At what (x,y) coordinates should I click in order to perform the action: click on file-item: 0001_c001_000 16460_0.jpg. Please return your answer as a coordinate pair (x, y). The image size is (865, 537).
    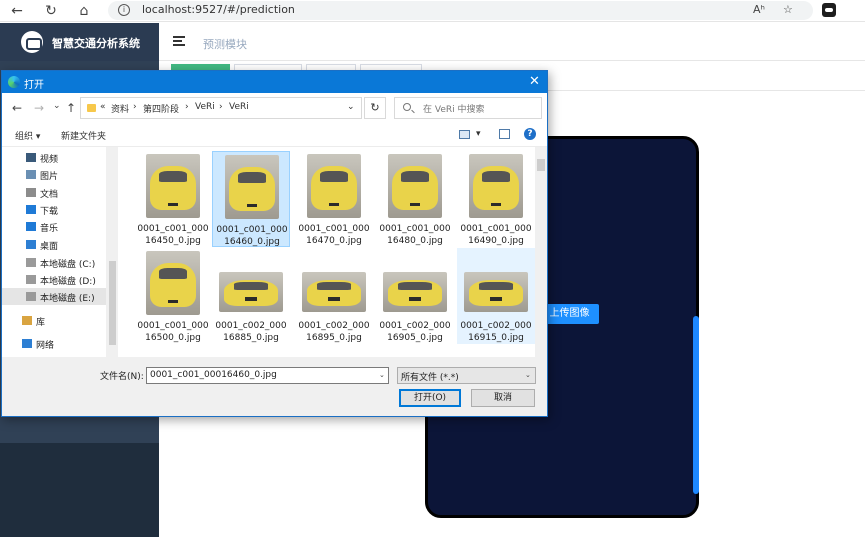
    Looking at the image, I should click on (251, 199).